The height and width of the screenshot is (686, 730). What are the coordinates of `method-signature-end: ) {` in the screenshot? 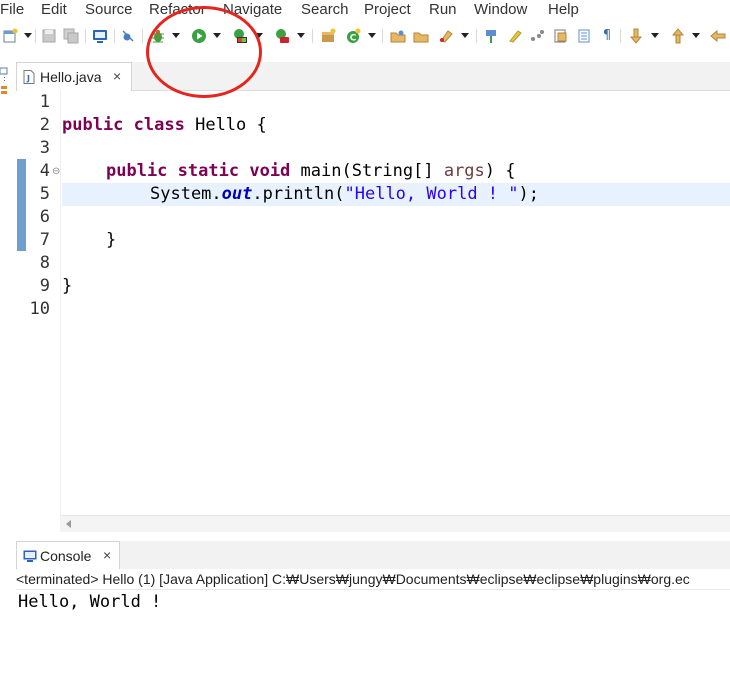 It's located at (500, 171).